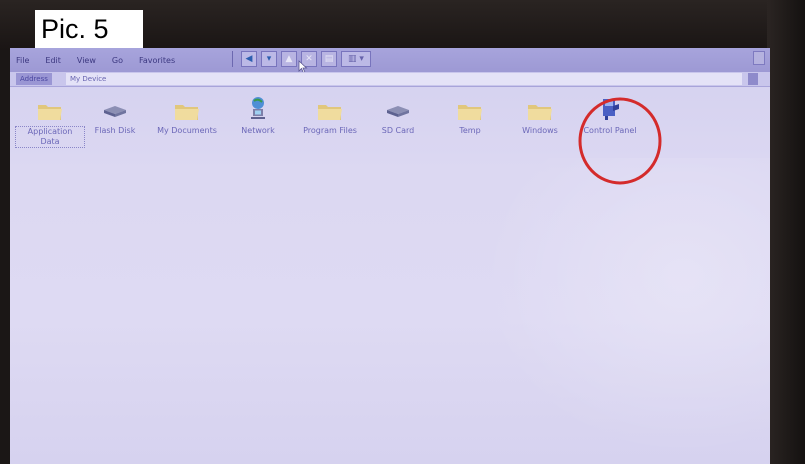 The height and width of the screenshot is (464, 805). What do you see at coordinates (540, 130) in the screenshot?
I see `file-label: Windows` at bounding box center [540, 130].